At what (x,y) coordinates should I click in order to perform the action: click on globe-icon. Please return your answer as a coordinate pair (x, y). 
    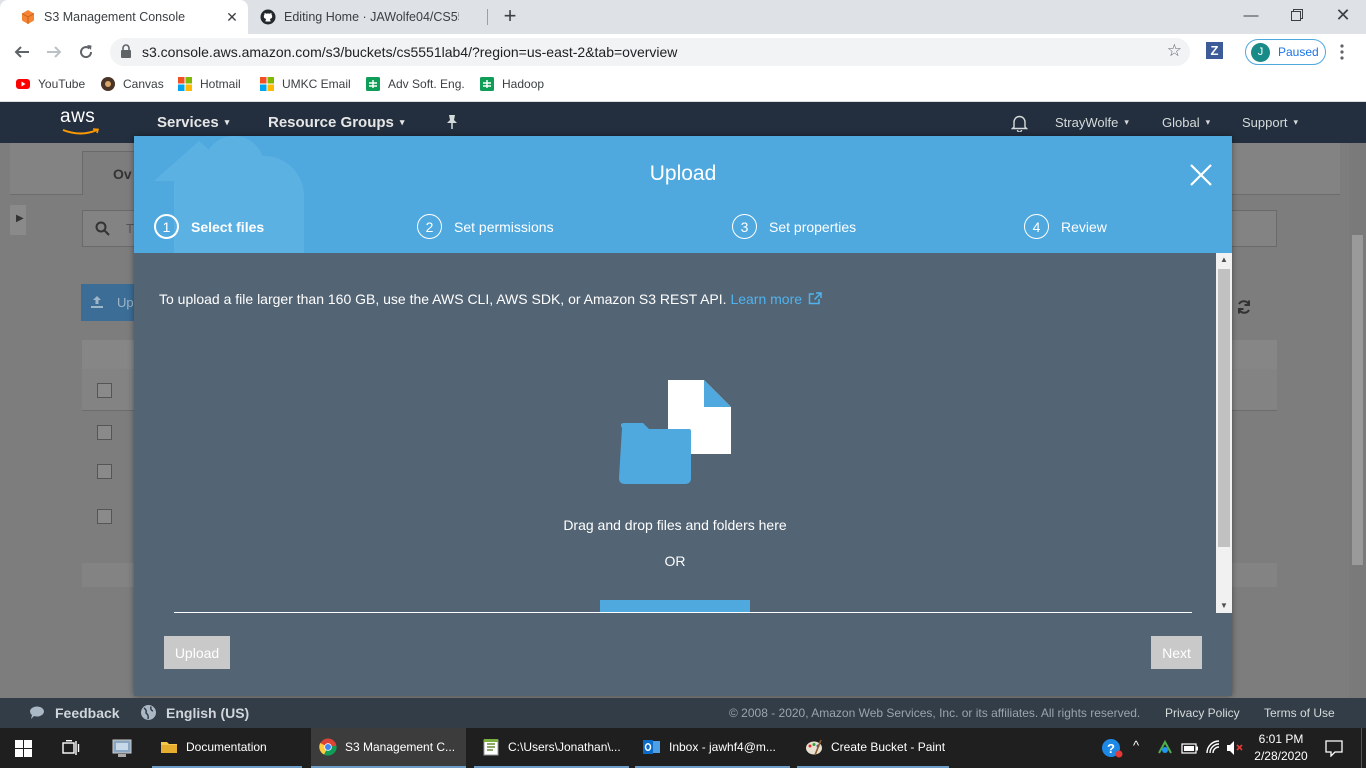
    Looking at the image, I should click on (148, 712).